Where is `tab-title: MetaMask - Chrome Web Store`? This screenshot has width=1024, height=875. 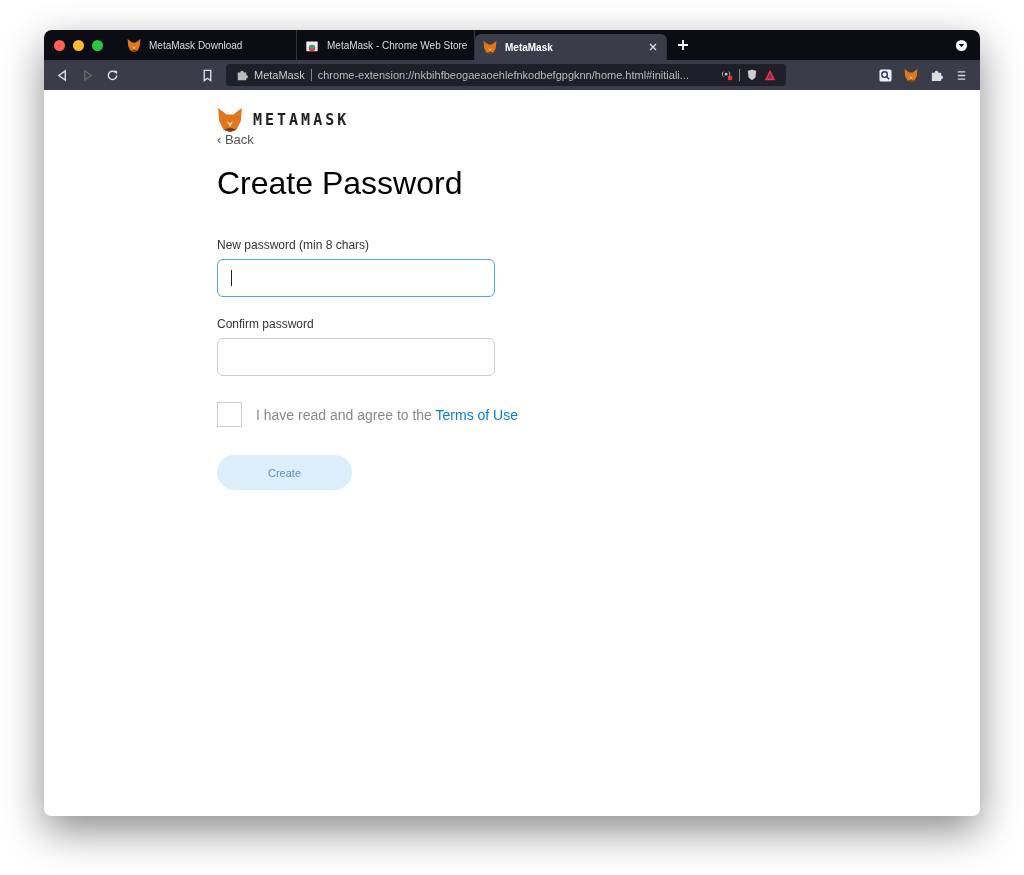
tab-title: MetaMask - Chrome Web Store is located at coordinates (397, 45).